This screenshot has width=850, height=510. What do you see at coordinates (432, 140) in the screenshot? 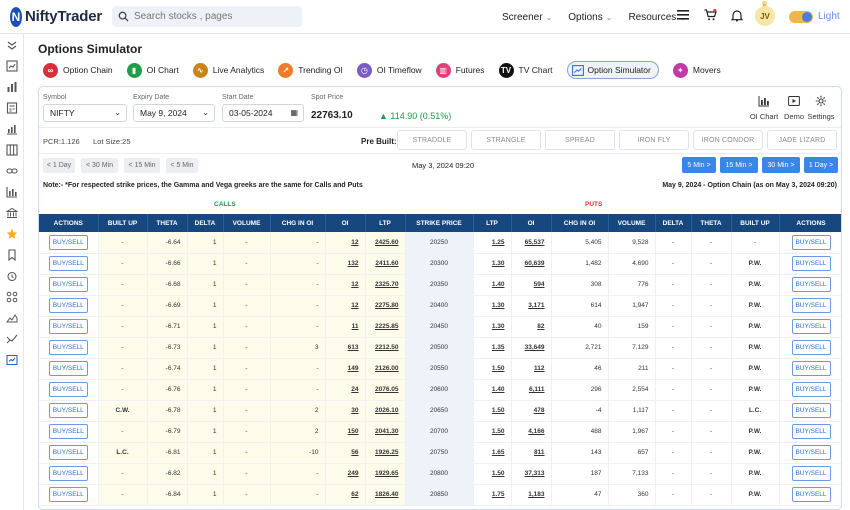
I see `prebuilt-straddle-button: STRADDLE` at bounding box center [432, 140].